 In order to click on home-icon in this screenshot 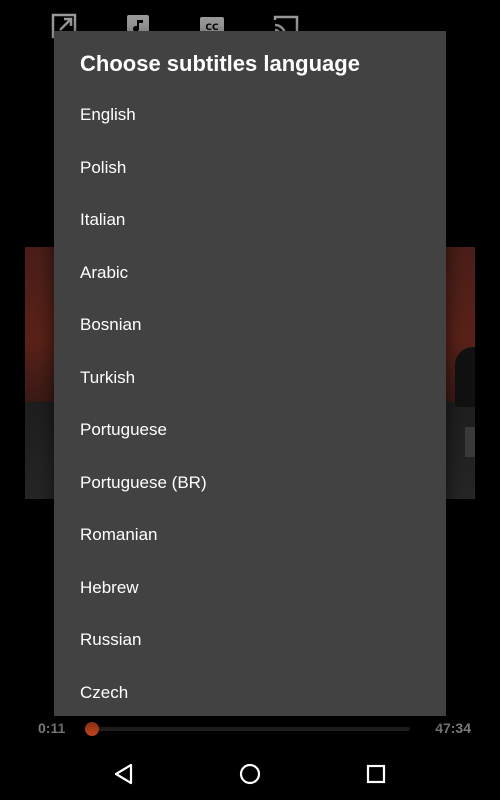, I will do `click(250, 774)`.